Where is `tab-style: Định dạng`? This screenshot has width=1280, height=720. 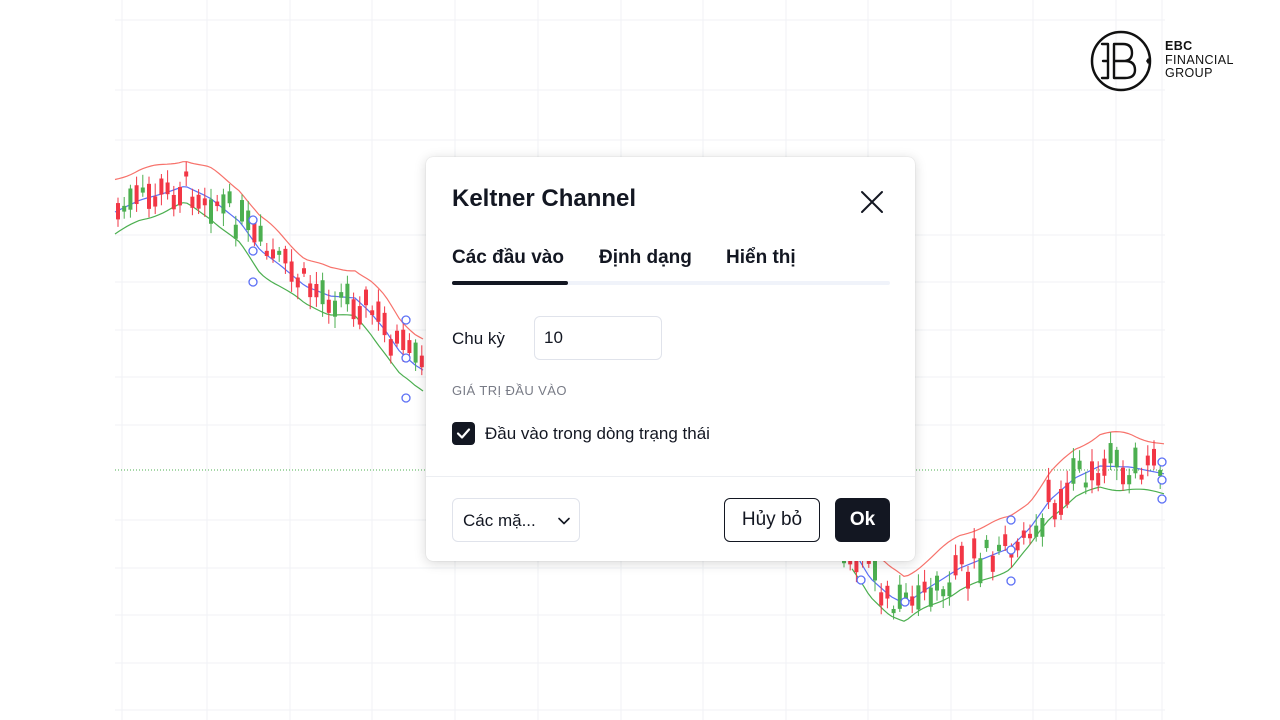 tab-style: Định dạng is located at coordinates (645, 258).